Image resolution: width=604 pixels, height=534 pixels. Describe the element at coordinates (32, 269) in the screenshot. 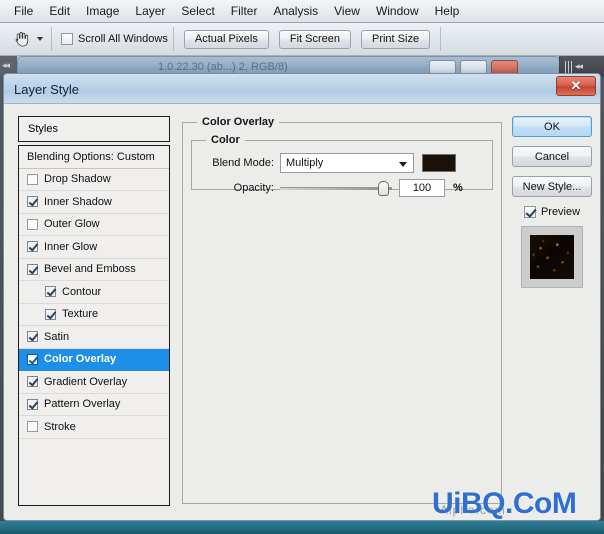

I see `bevel-and-emboss-checkbox` at that location.